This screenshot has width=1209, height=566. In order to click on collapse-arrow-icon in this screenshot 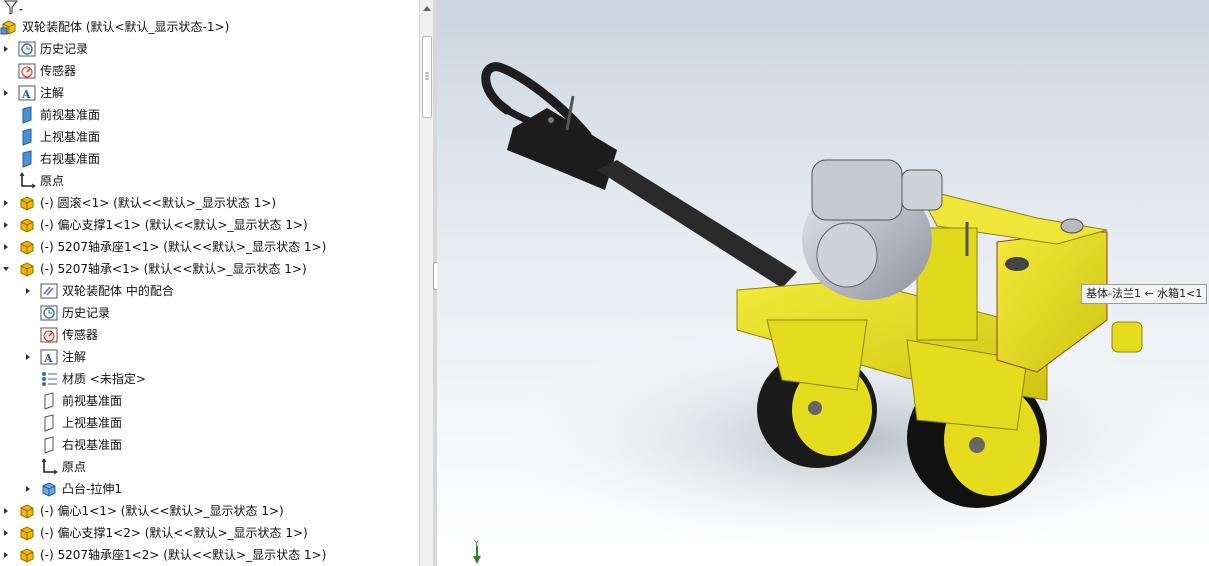, I will do `click(6, 269)`.